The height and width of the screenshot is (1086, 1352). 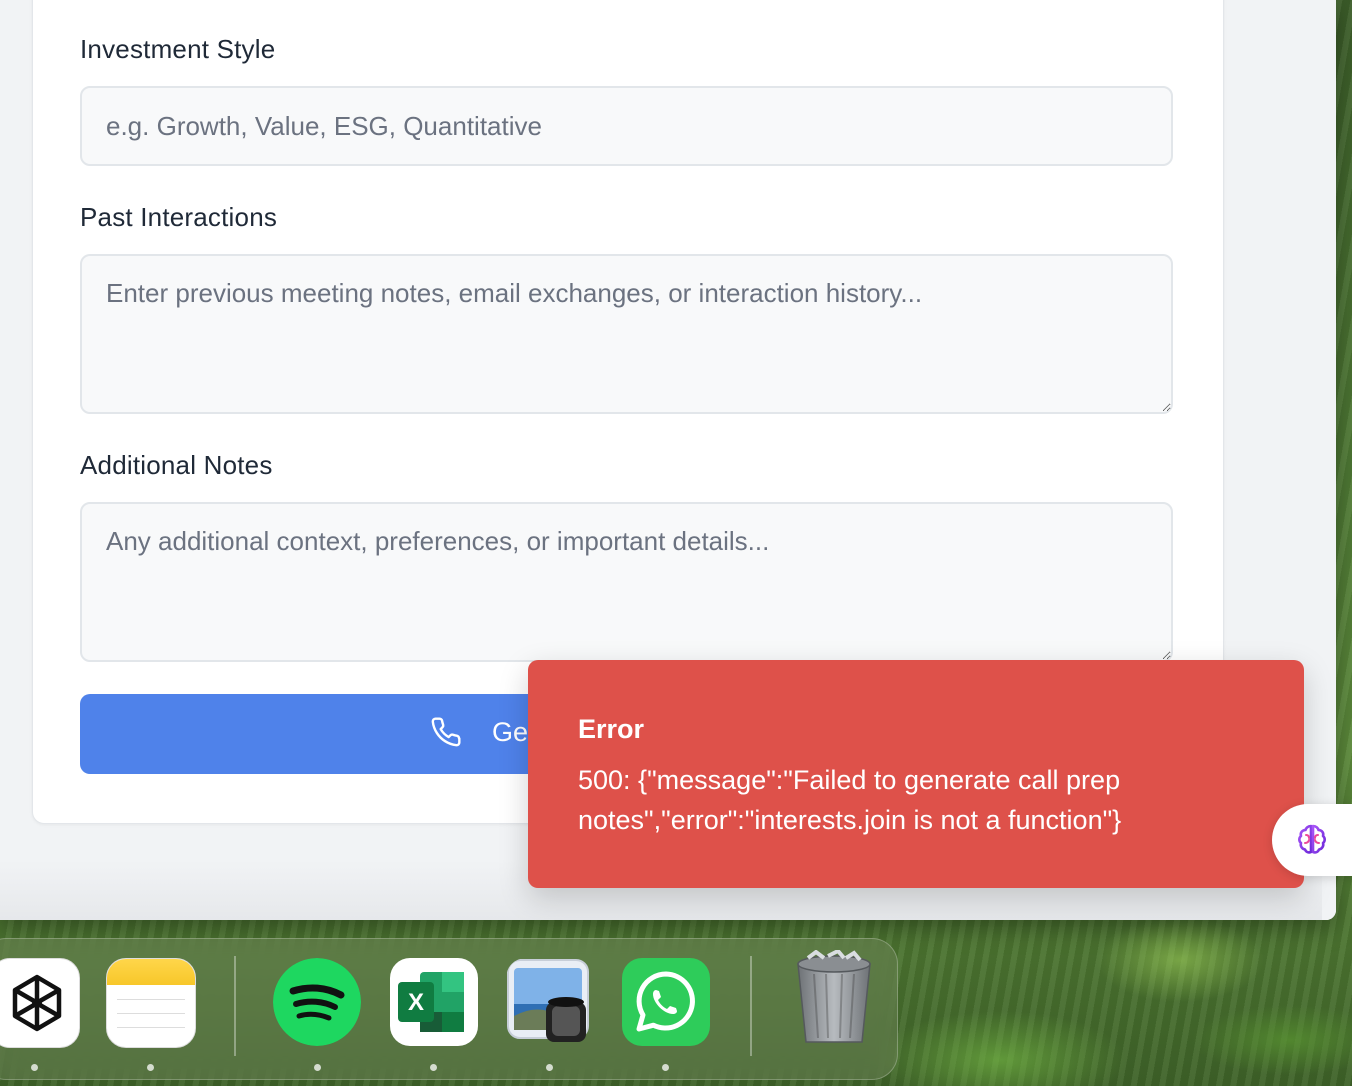 What do you see at coordinates (431, 1002) in the screenshot?
I see `excel-icon: X` at bounding box center [431, 1002].